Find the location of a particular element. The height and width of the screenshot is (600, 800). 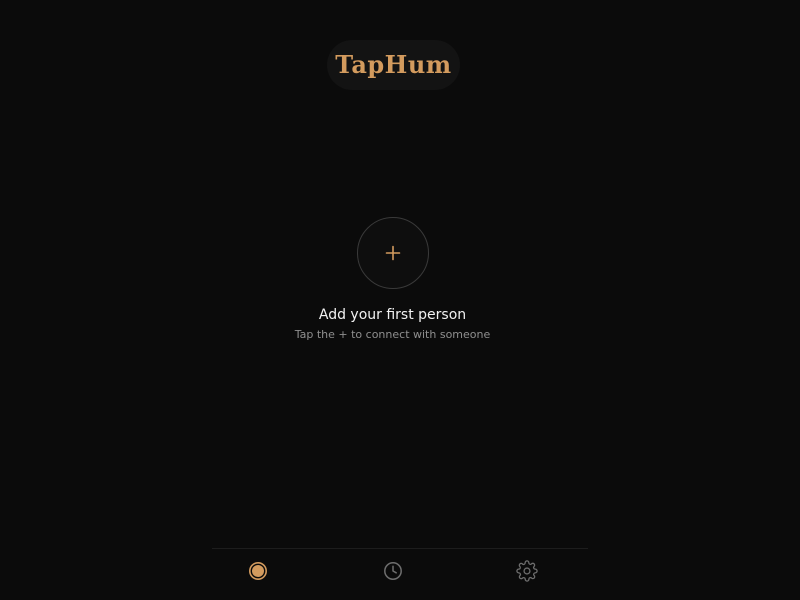

bottom-navigation is located at coordinates (400, 574).